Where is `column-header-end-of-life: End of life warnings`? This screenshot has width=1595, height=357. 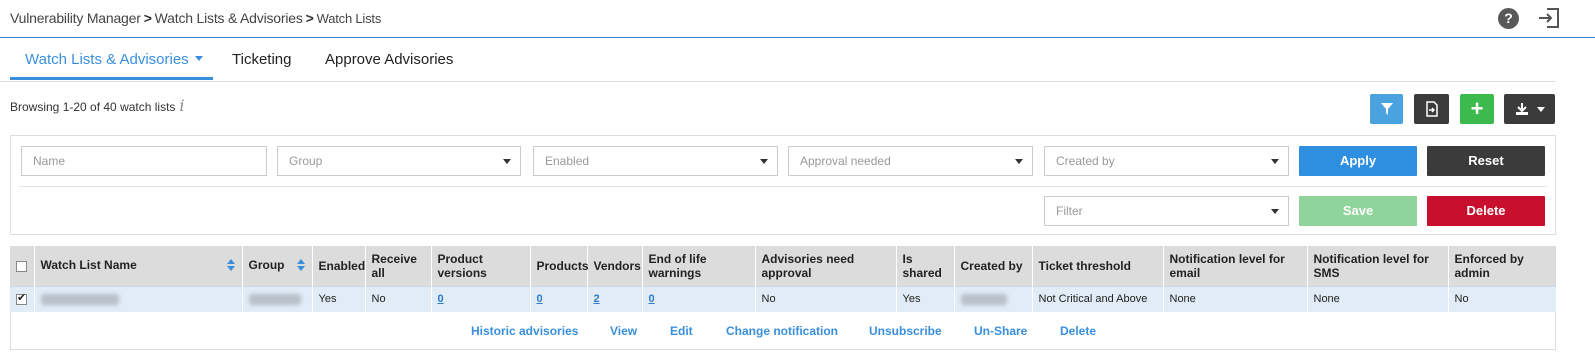 column-header-end-of-life: End of life warnings is located at coordinates (699, 266).